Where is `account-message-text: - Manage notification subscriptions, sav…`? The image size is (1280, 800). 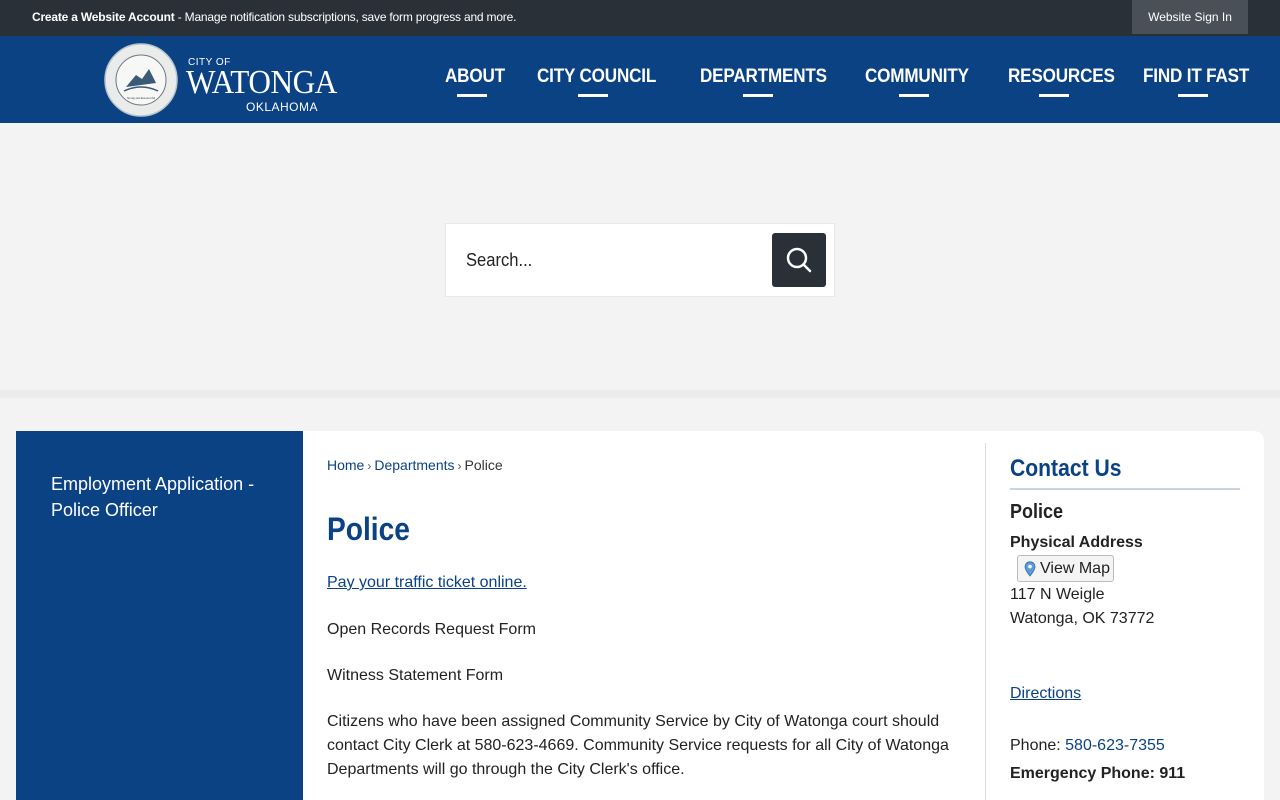 account-message-text: - Manage notification subscriptions, sav… is located at coordinates (345, 17).